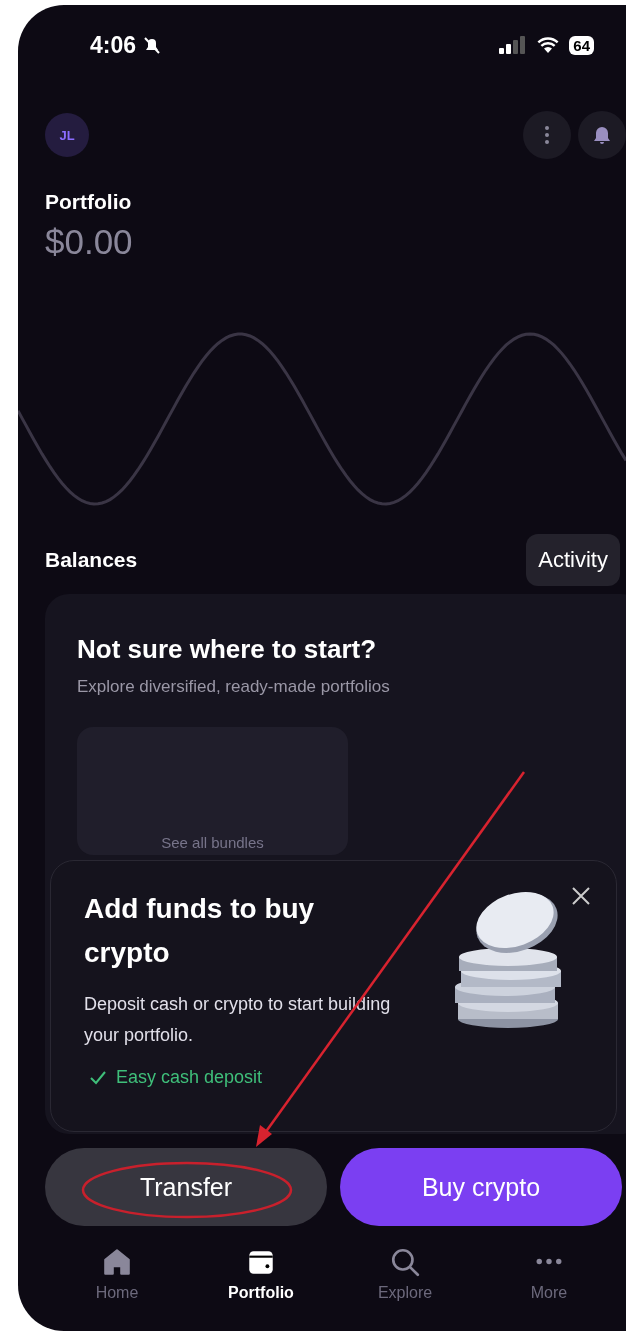 This screenshot has width=626, height=1333. What do you see at coordinates (481, 1187) in the screenshot?
I see `buy-button: Buy crypto` at bounding box center [481, 1187].